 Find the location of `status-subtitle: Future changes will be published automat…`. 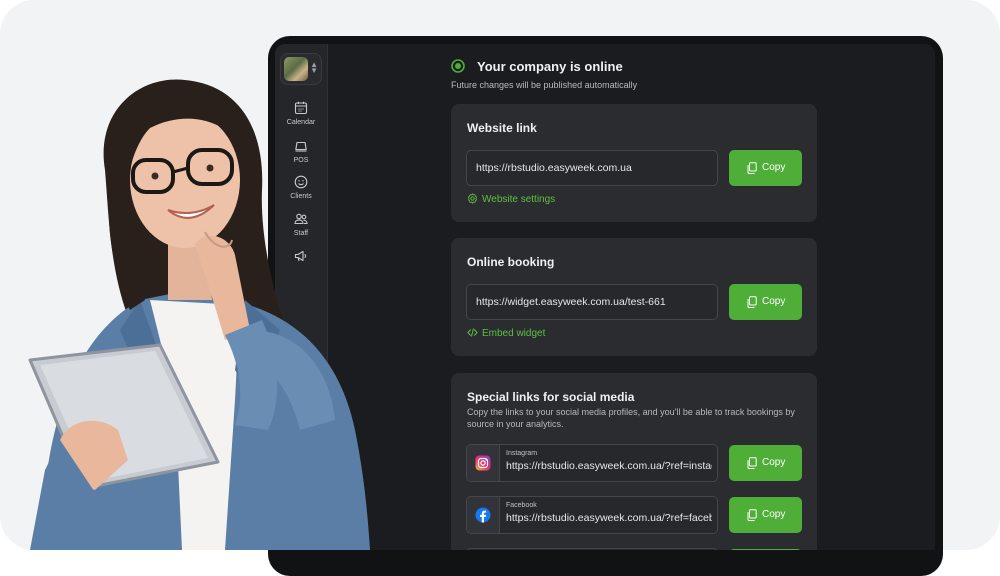

status-subtitle: Future changes will be published automat… is located at coordinates (544, 85).